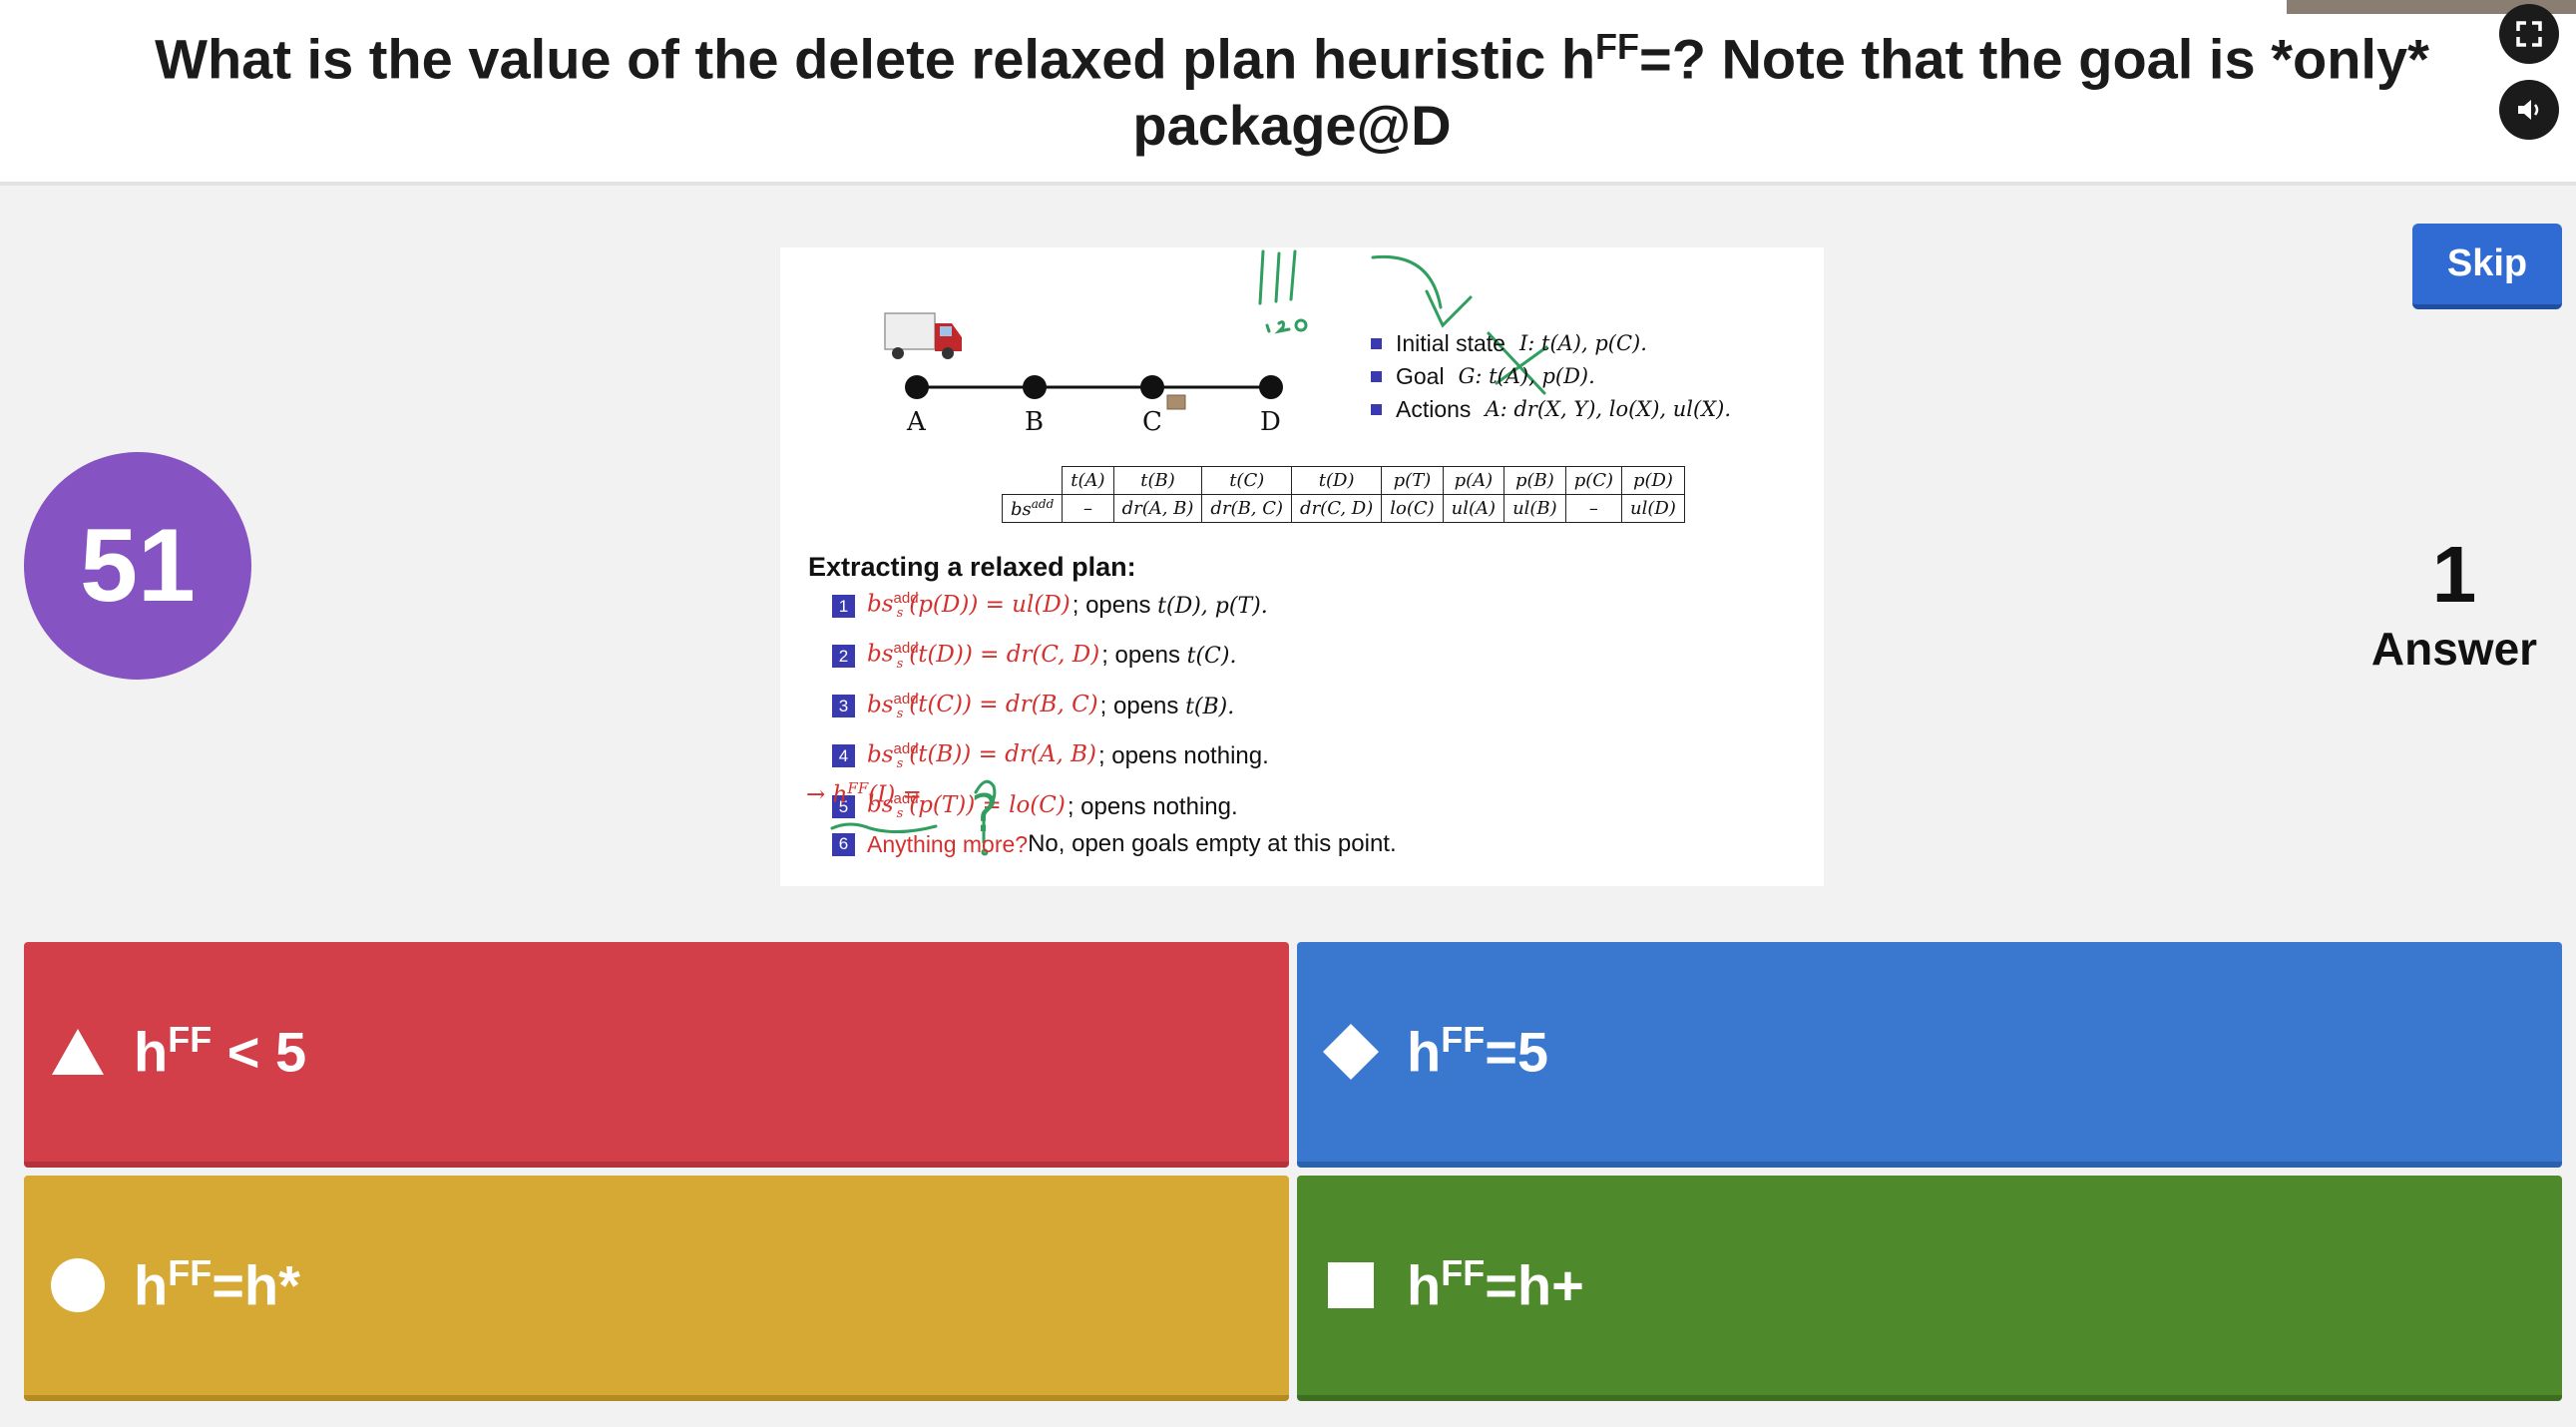 The height and width of the screenshot is (1427, 2576). I want to click on diamond-icon, so click(1351, 1052).